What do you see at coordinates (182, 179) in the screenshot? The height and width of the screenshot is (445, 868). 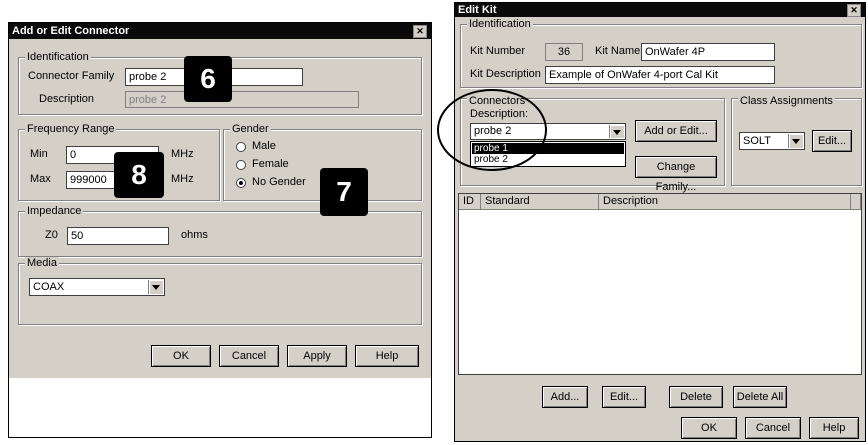 I see `max-unit-label: MHz` at bounding box center [182, 179].